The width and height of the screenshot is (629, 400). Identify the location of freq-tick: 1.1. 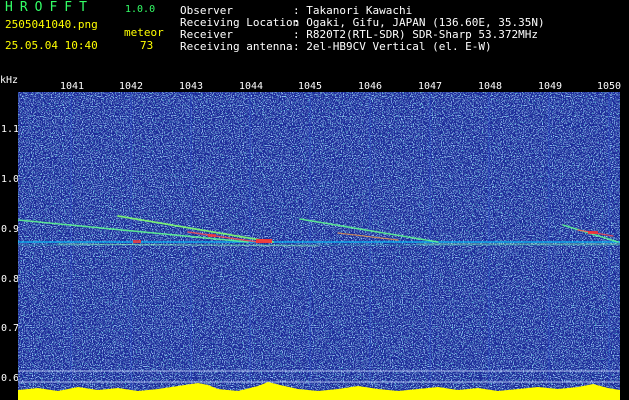
(10, 129).